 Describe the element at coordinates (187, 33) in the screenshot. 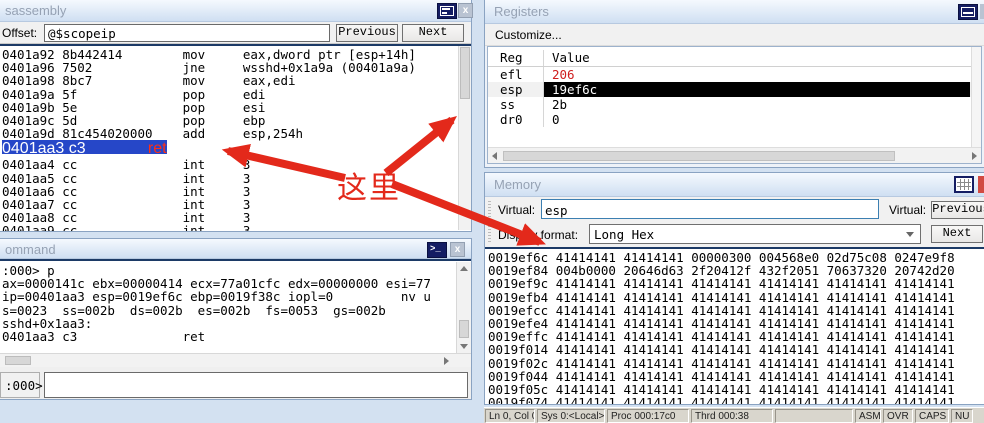

I see `offset-input: @$scopeip` at that location.